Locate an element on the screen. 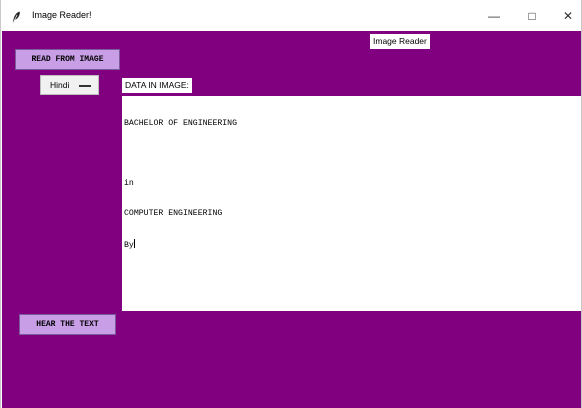 The width and height of the screenshot is (582, 408). maximize-icon: □ is located at coordinates (532, 16).